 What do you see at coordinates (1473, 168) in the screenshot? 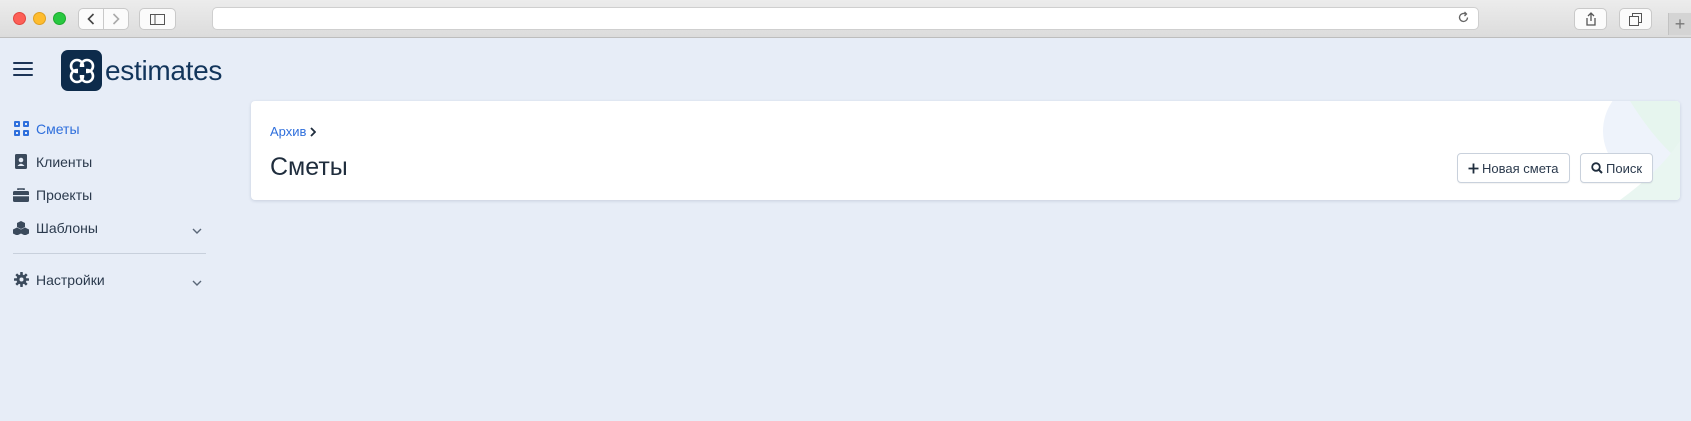
I see `plus-icon` at bounding box center [1473, 168].